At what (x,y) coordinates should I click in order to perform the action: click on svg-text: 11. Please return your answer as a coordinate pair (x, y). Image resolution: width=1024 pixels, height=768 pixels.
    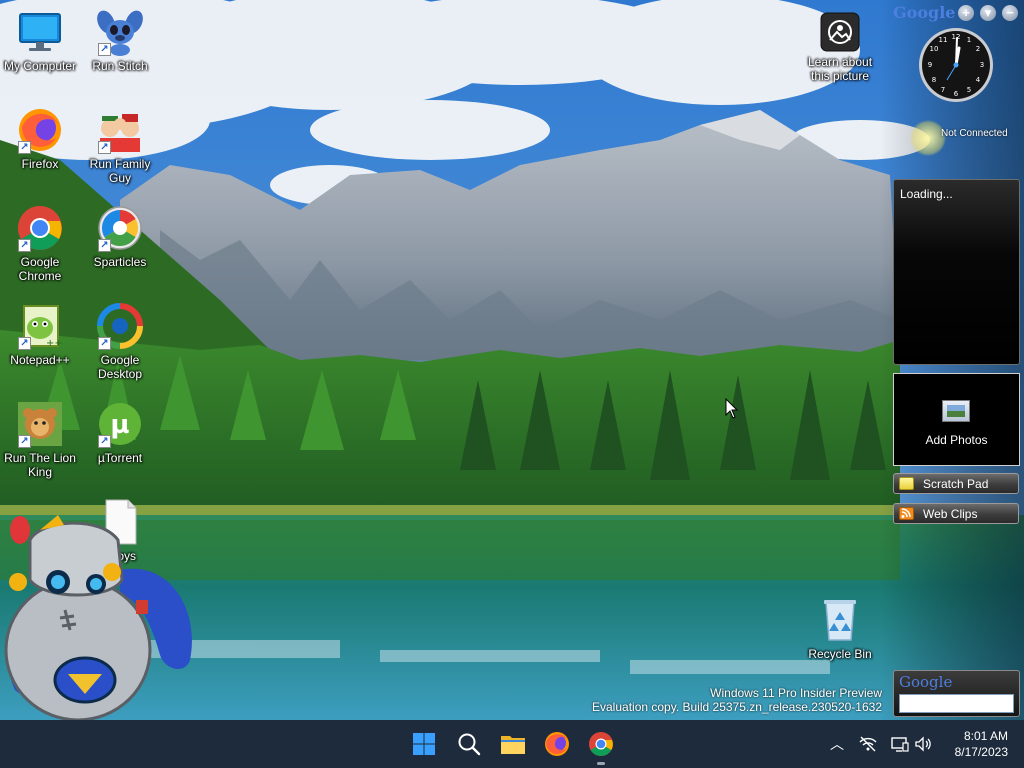
    Looking at the image, I should click on (943, 40).